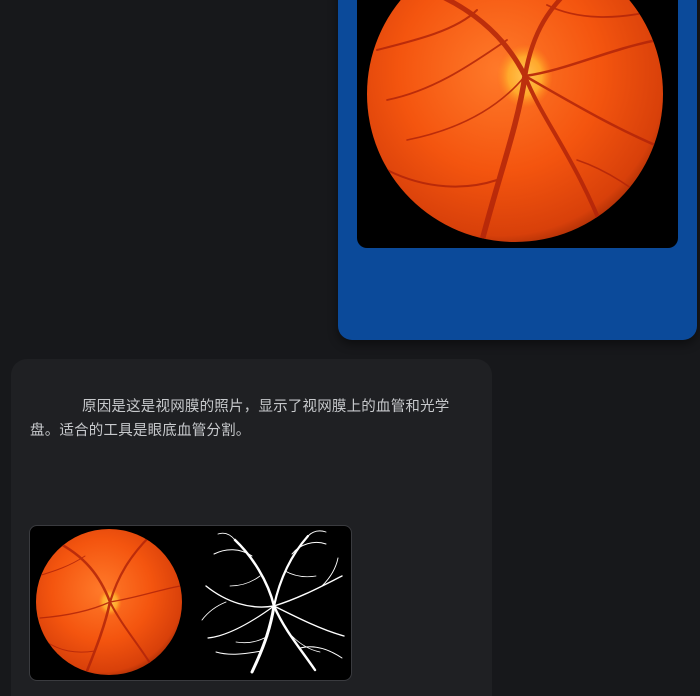  I want to click on segmentation-result-image, so click(190, 603).